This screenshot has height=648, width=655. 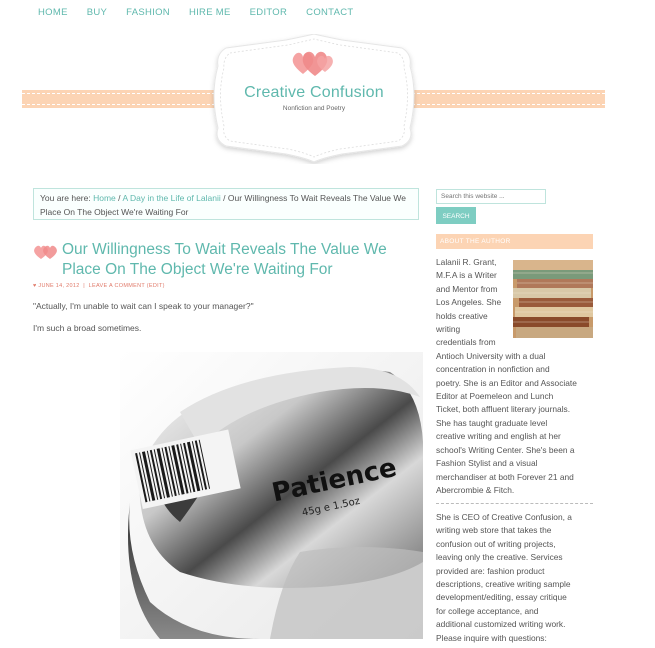 I want to click on search-button: SEARCH, so click(x=456, y=215).